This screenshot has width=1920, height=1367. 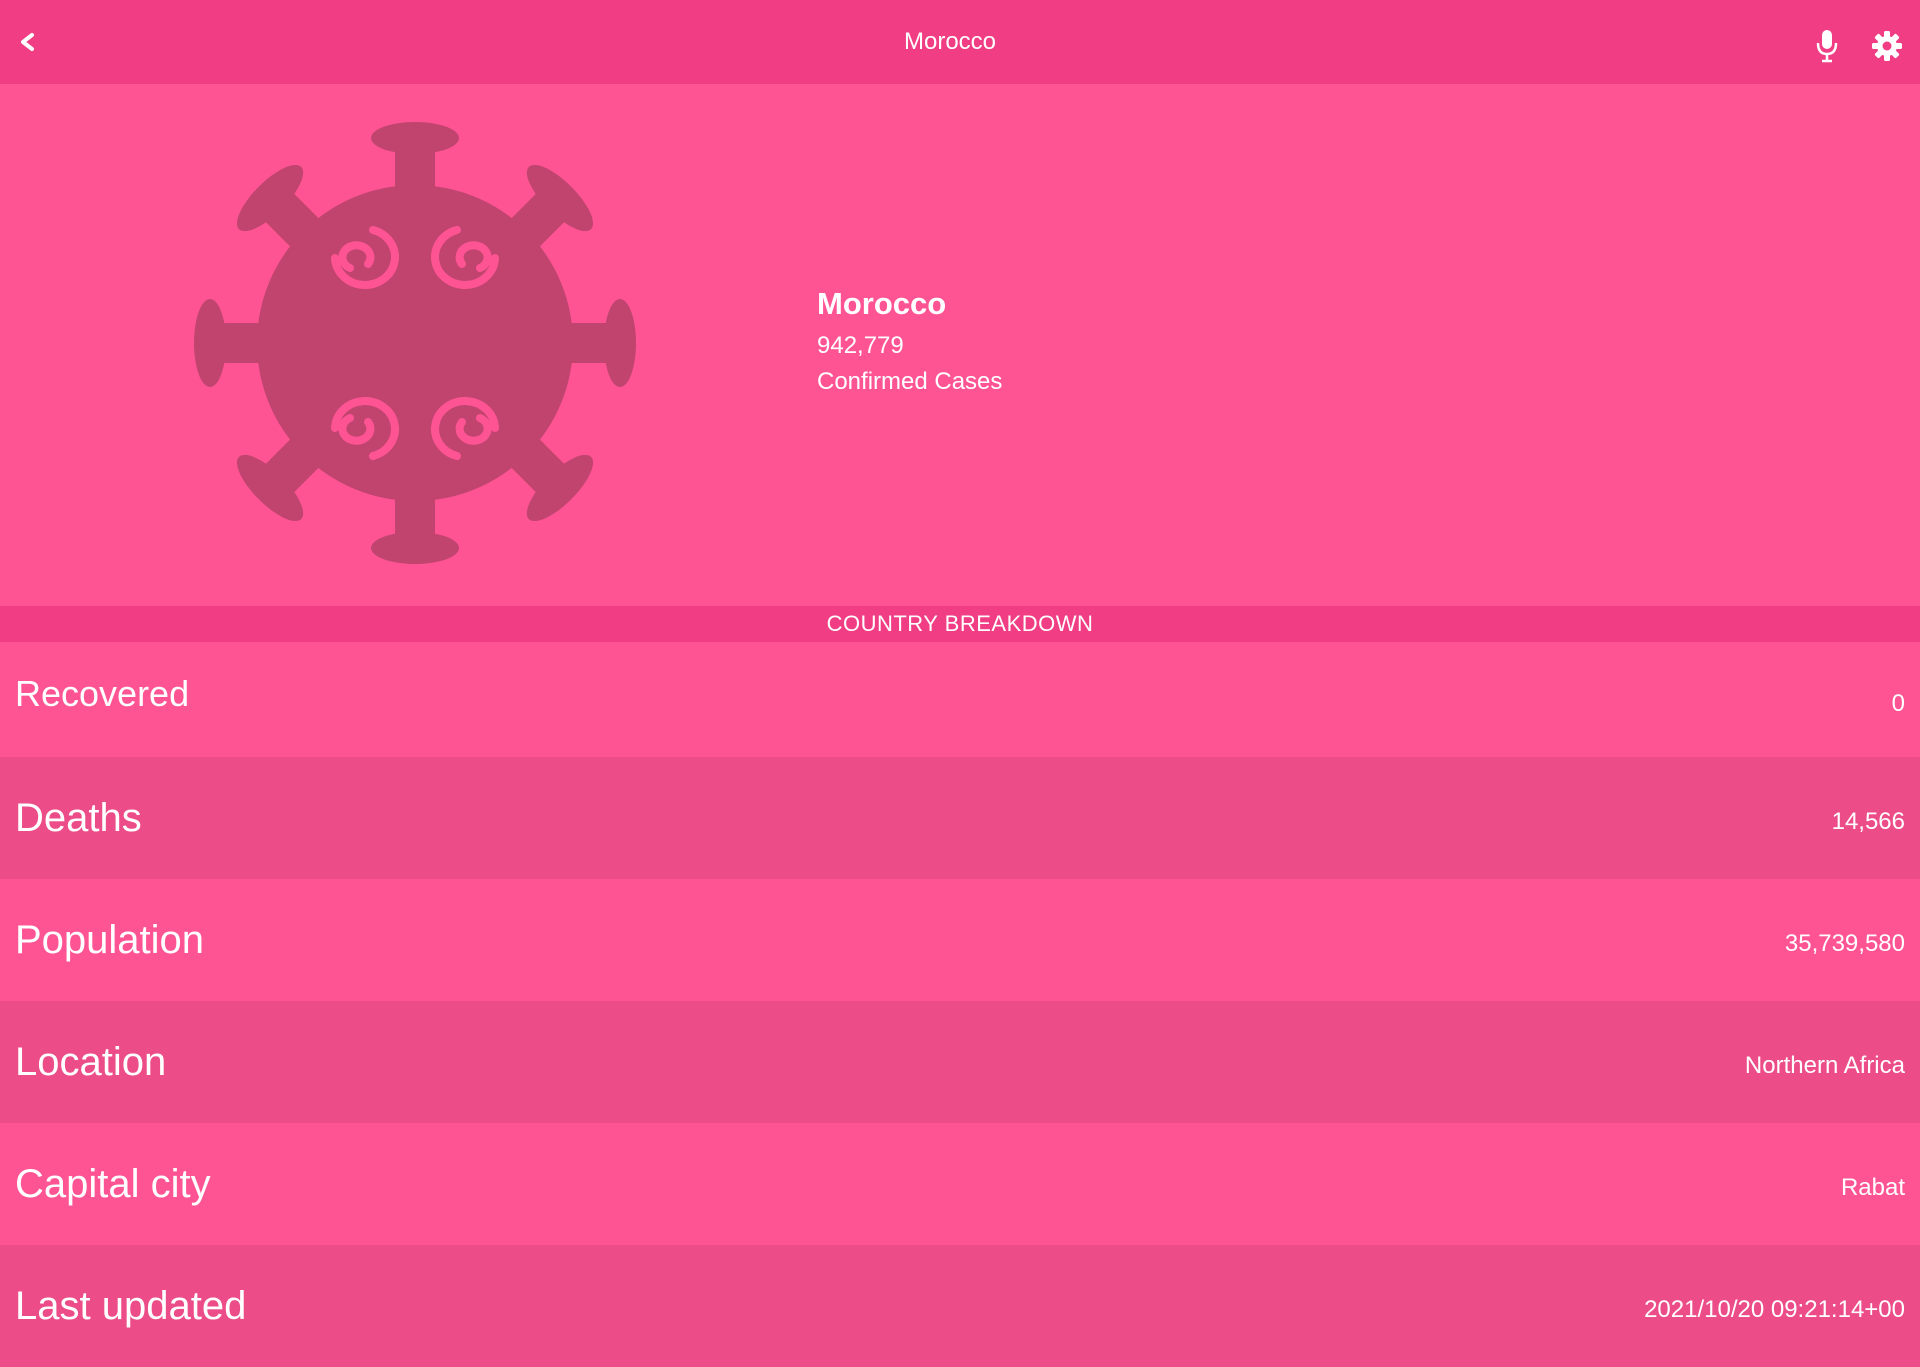 I want to click on virus-icon, so click(x=415, y=343).